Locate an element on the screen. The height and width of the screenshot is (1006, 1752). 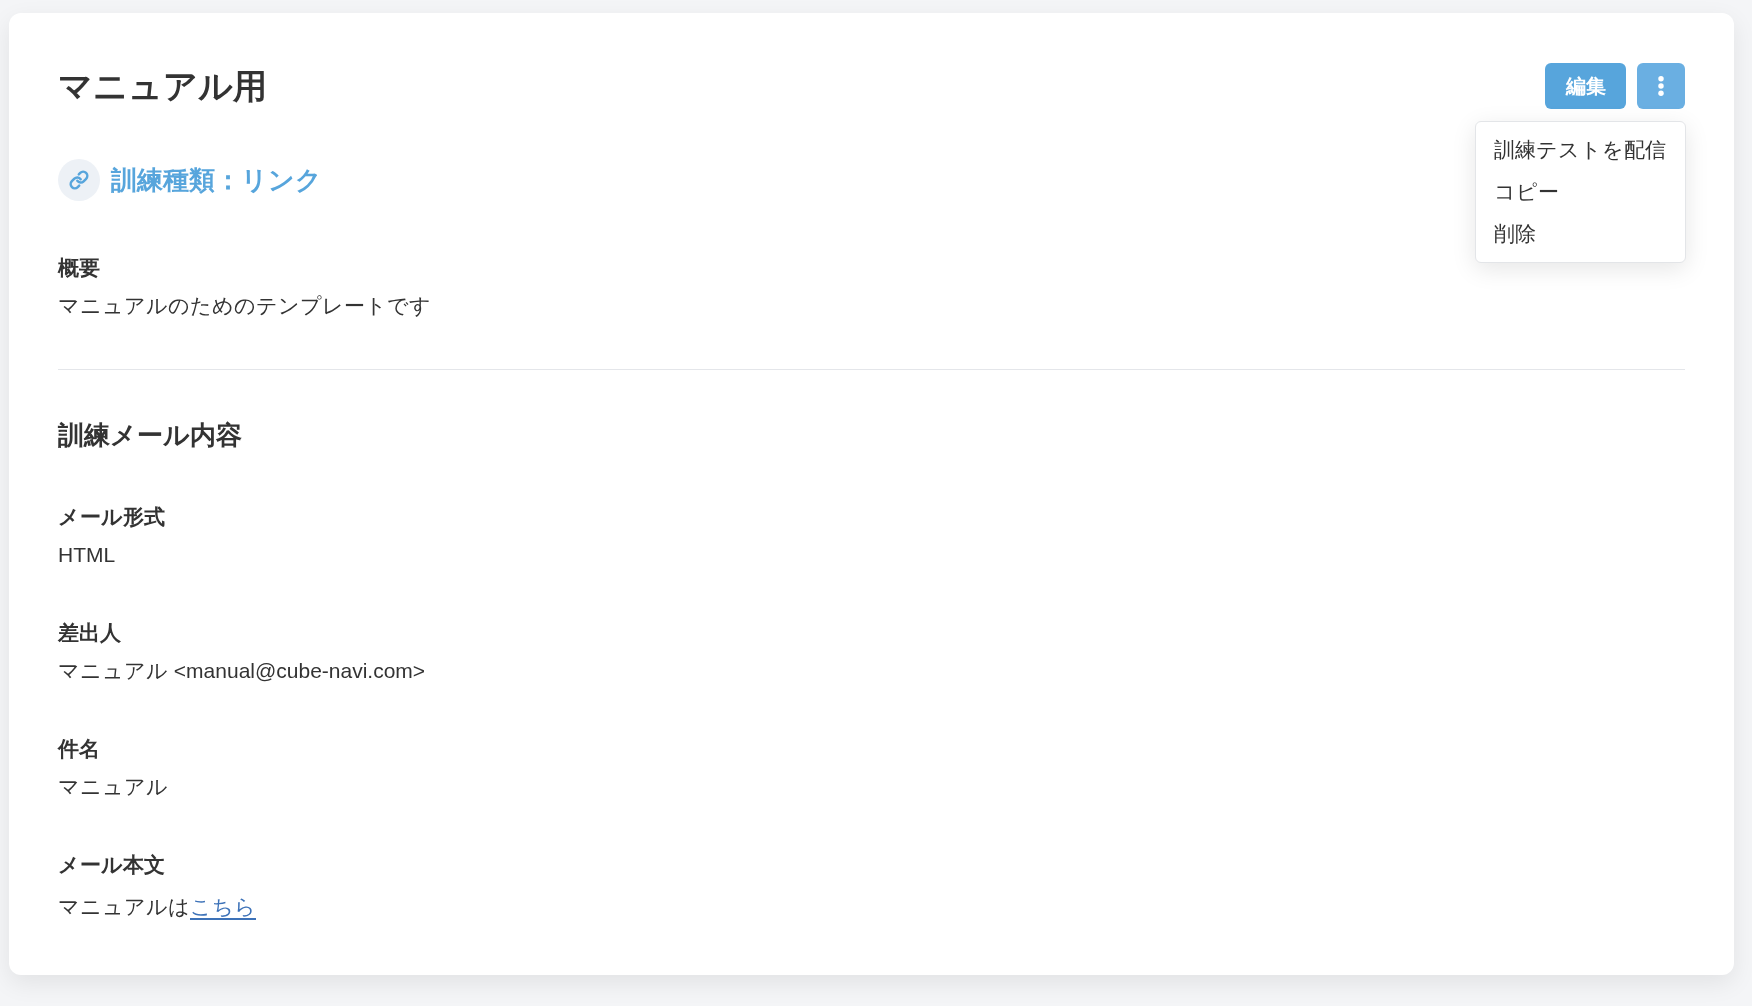
more-icon is located at coordinates (1661, 86).